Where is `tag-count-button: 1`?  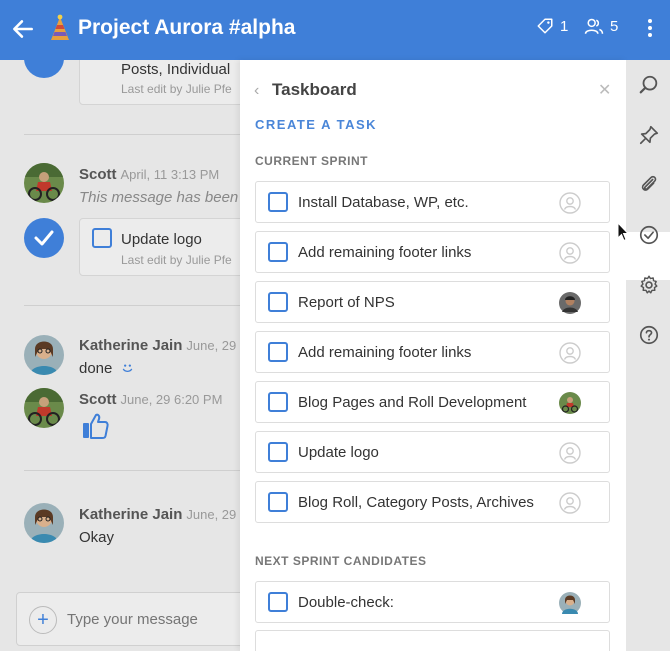
tag-count-button: 1 is located at coordinates (552, 26).